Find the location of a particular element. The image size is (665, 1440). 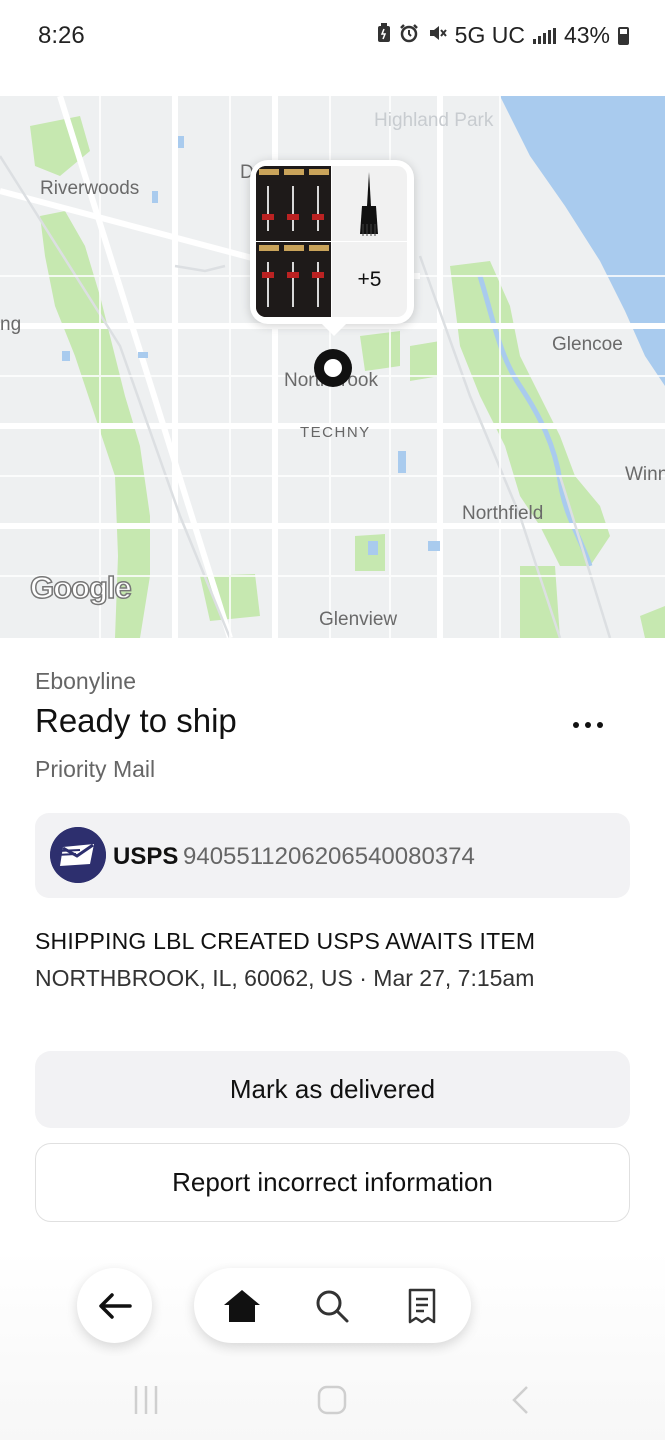

map-label-northfield: Northfield is located at coordinates (503, 513).